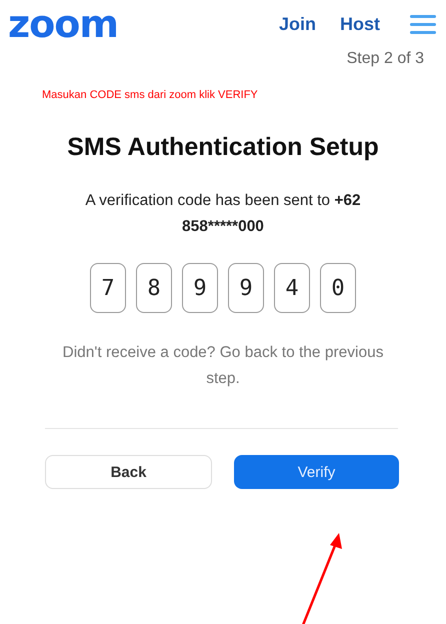 This screenshot has height=624, width=446. What do you see at coordinates (292, 288) in the screenshot?
I see `code-digit-field: 4` at bounding box center [292, 288].